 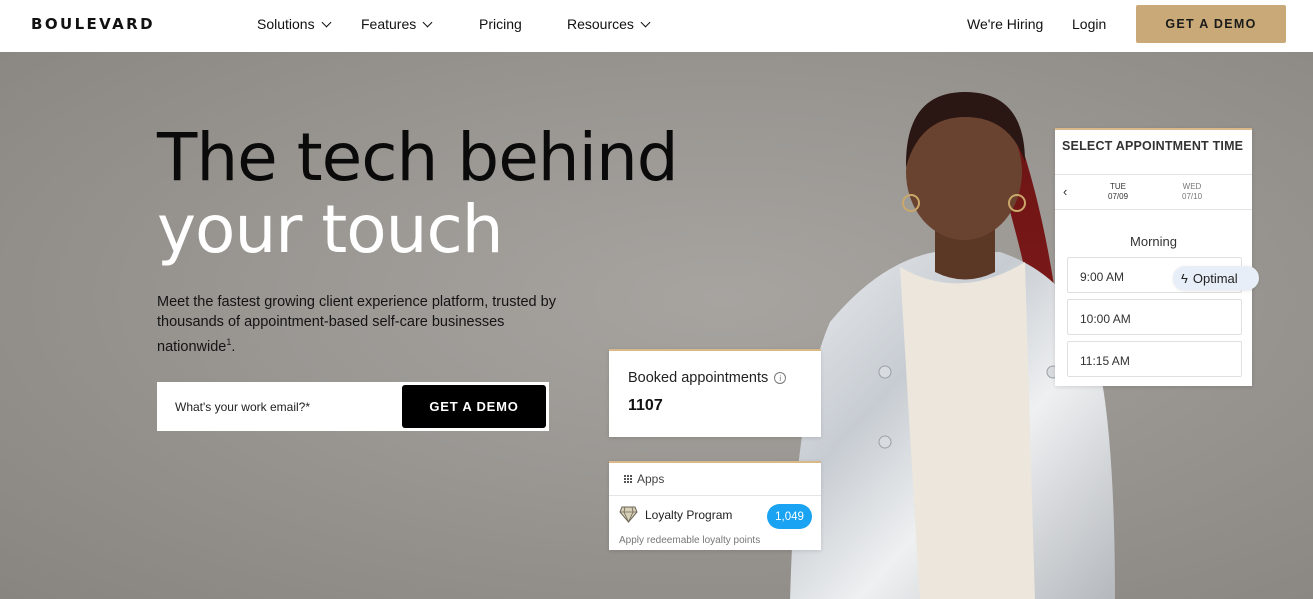 I want to click on loyalty-program-label: Loyalty Program, so click(x=689, y=514).